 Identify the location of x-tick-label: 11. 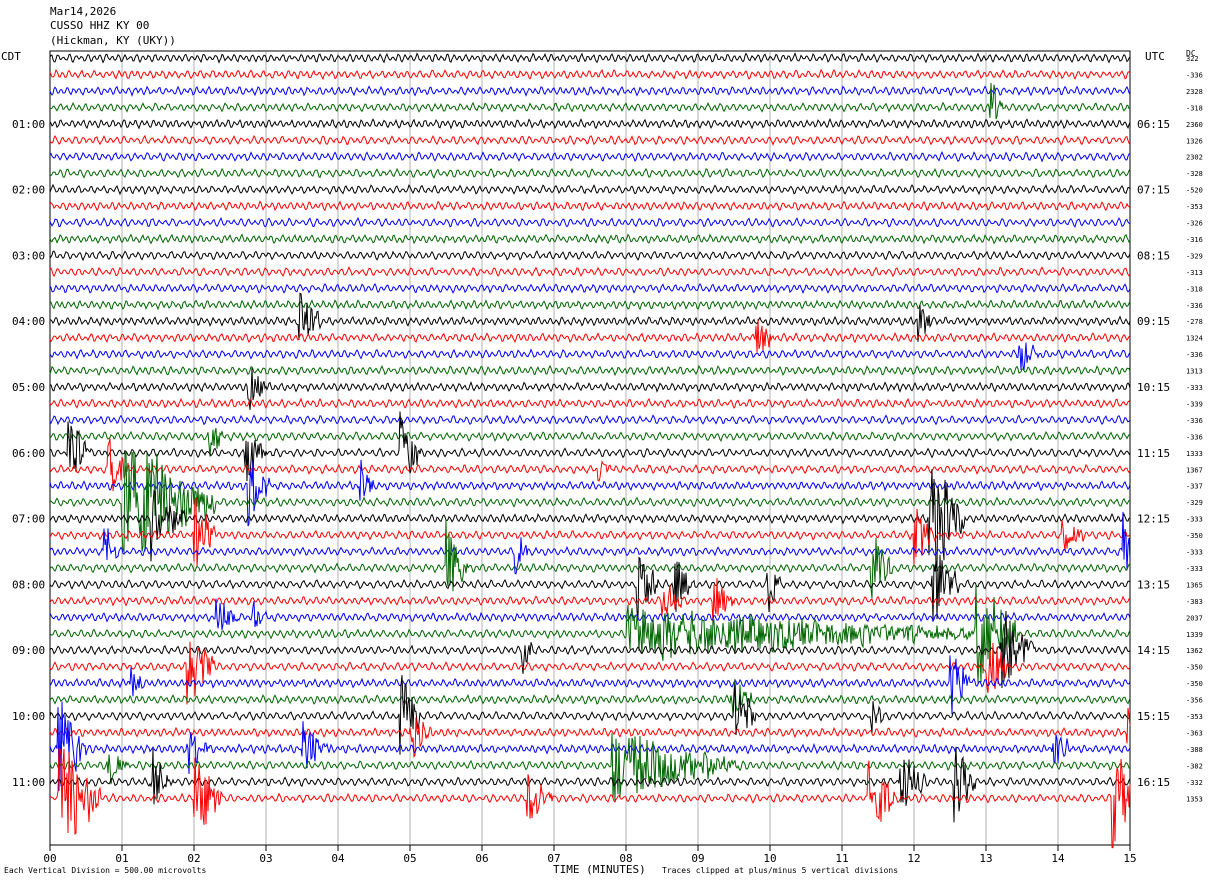
(841, 858).